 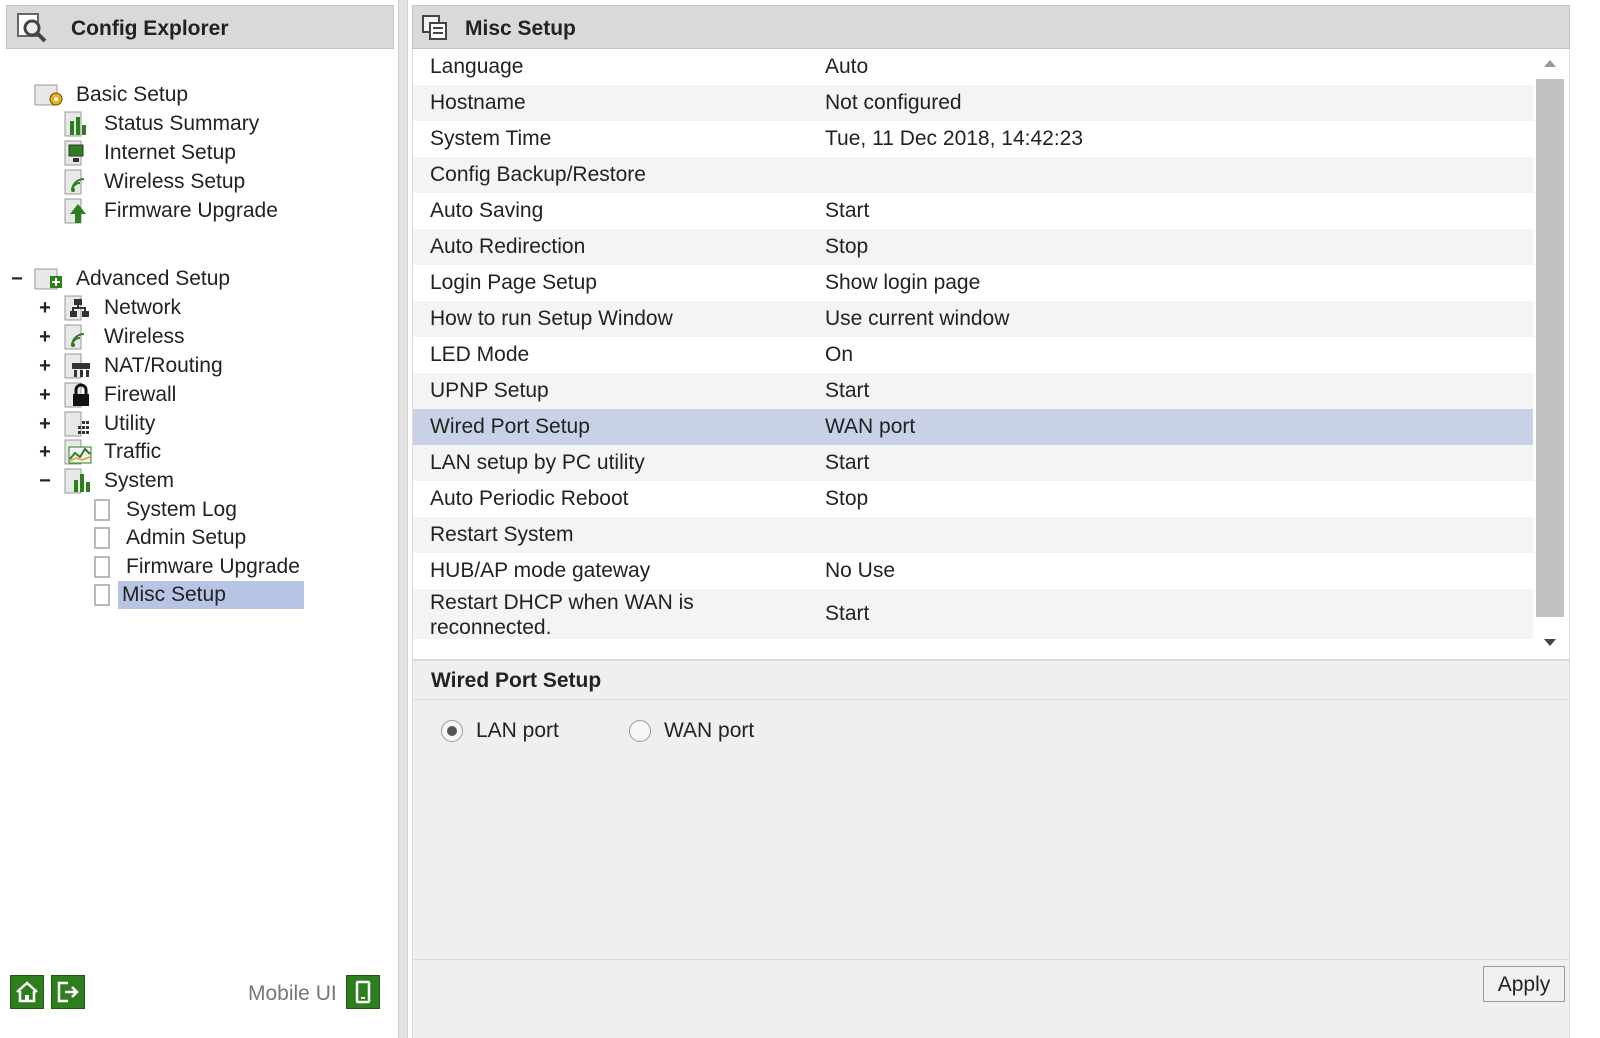 I want to click on scroll-up-arrow-icon, so click(x=1550, y=63).